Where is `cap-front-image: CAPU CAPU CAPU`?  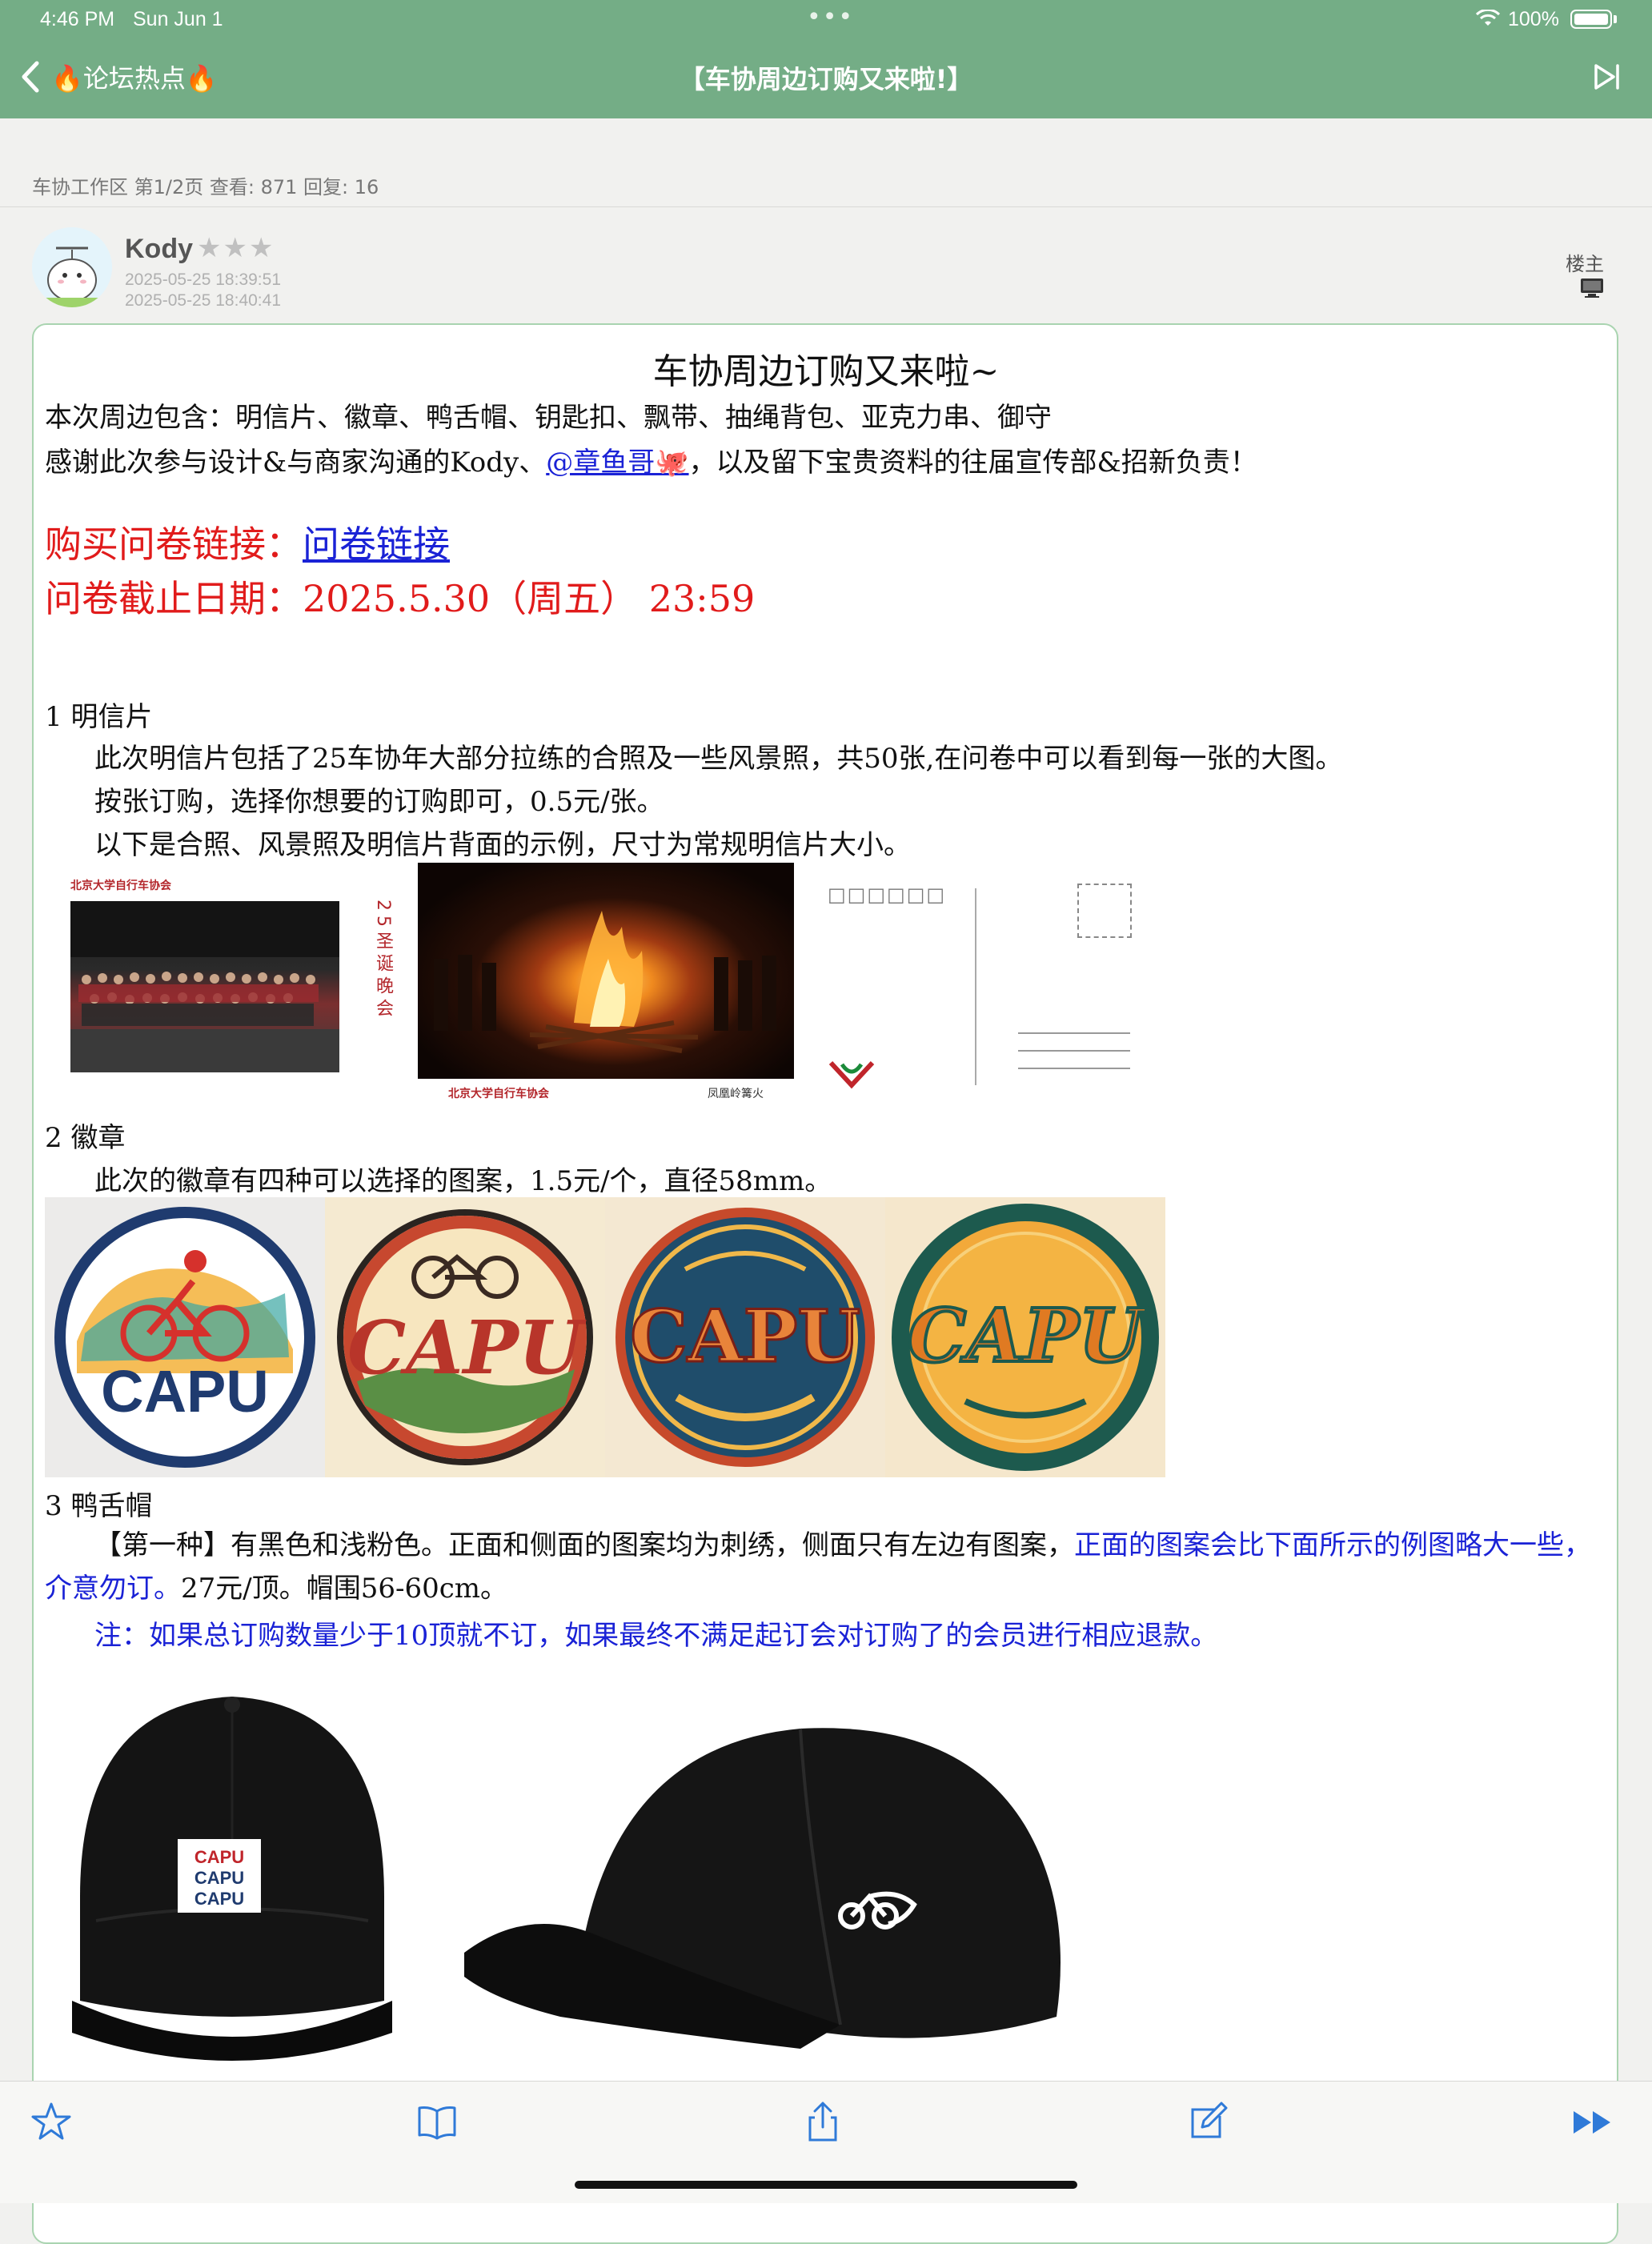
cap-front-image: CAPU CAPU CAPU is located at coordinates (232, 1873).